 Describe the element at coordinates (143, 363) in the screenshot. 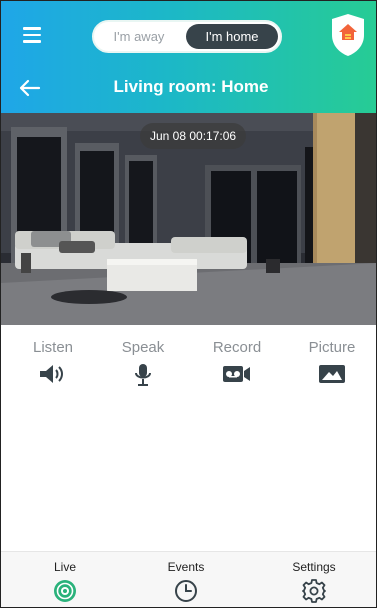

I see `speak-button: Speak` at that location.